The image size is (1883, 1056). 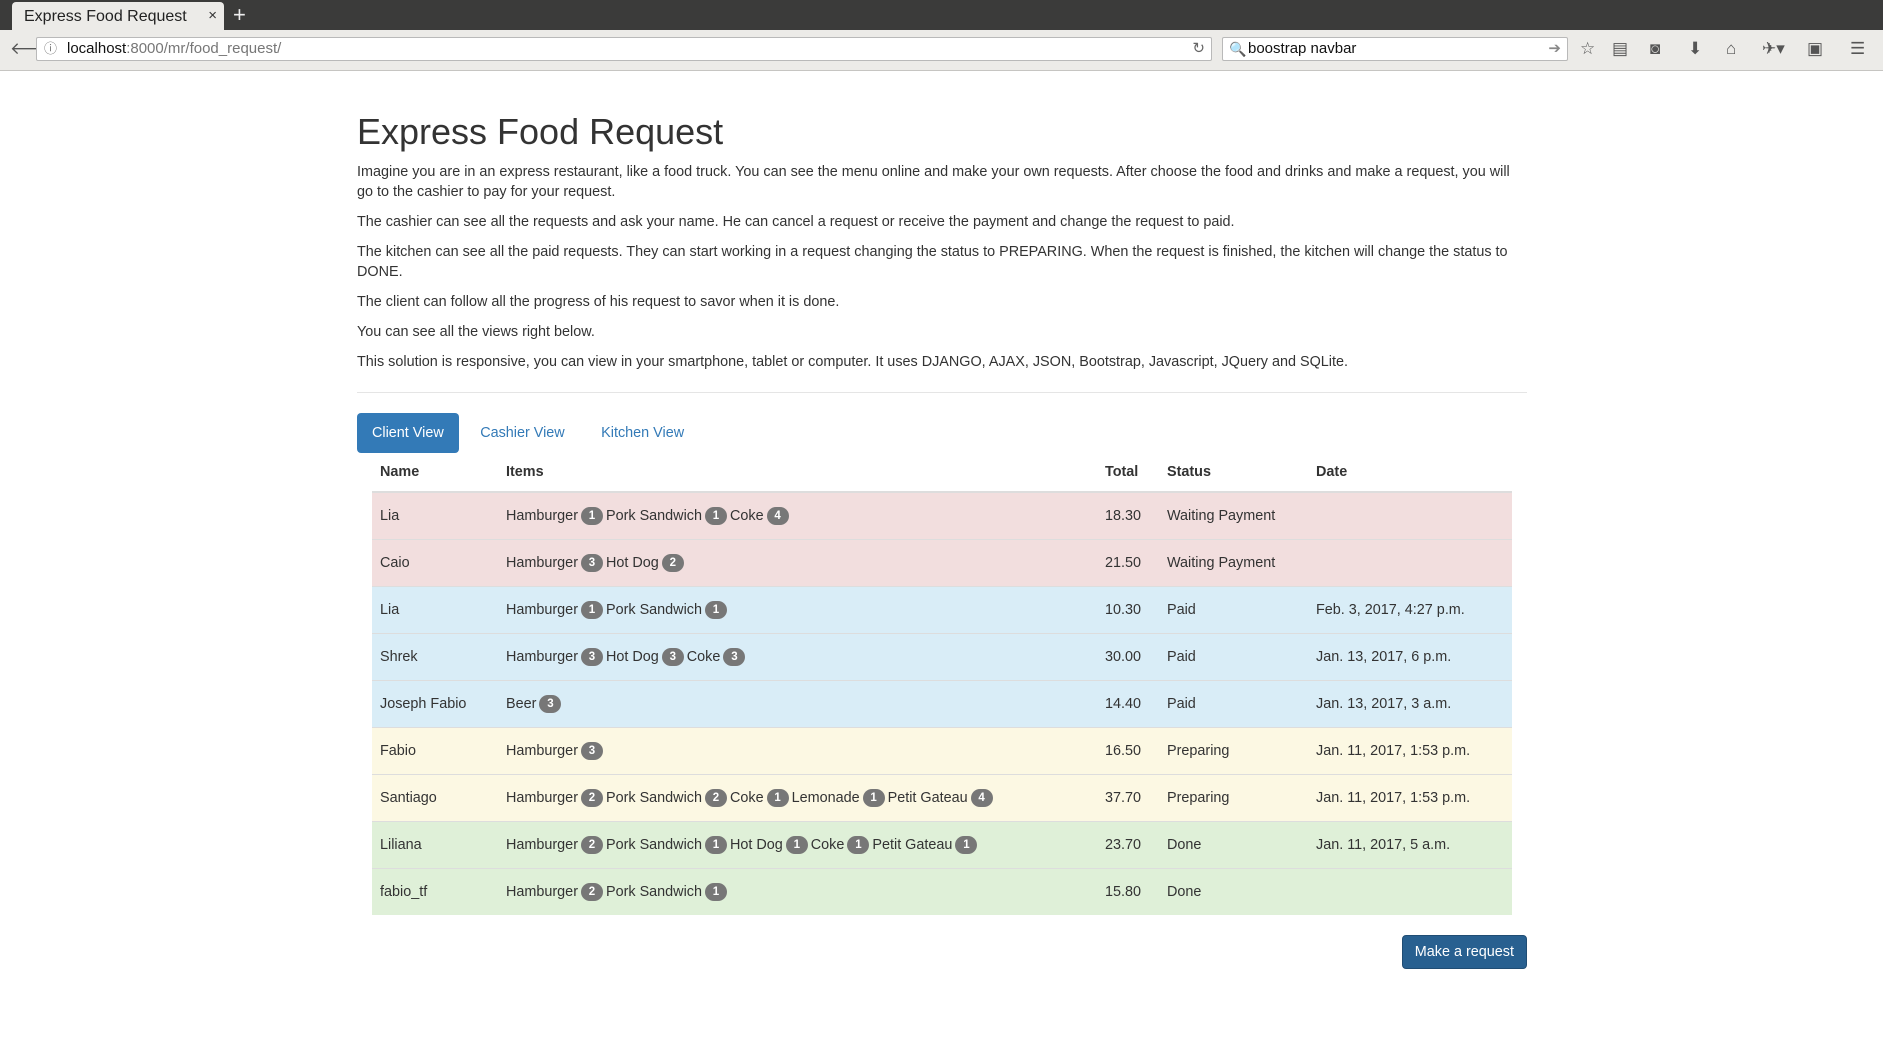 I want to click on order-item: Coke 1, so click(x=842, y=845).